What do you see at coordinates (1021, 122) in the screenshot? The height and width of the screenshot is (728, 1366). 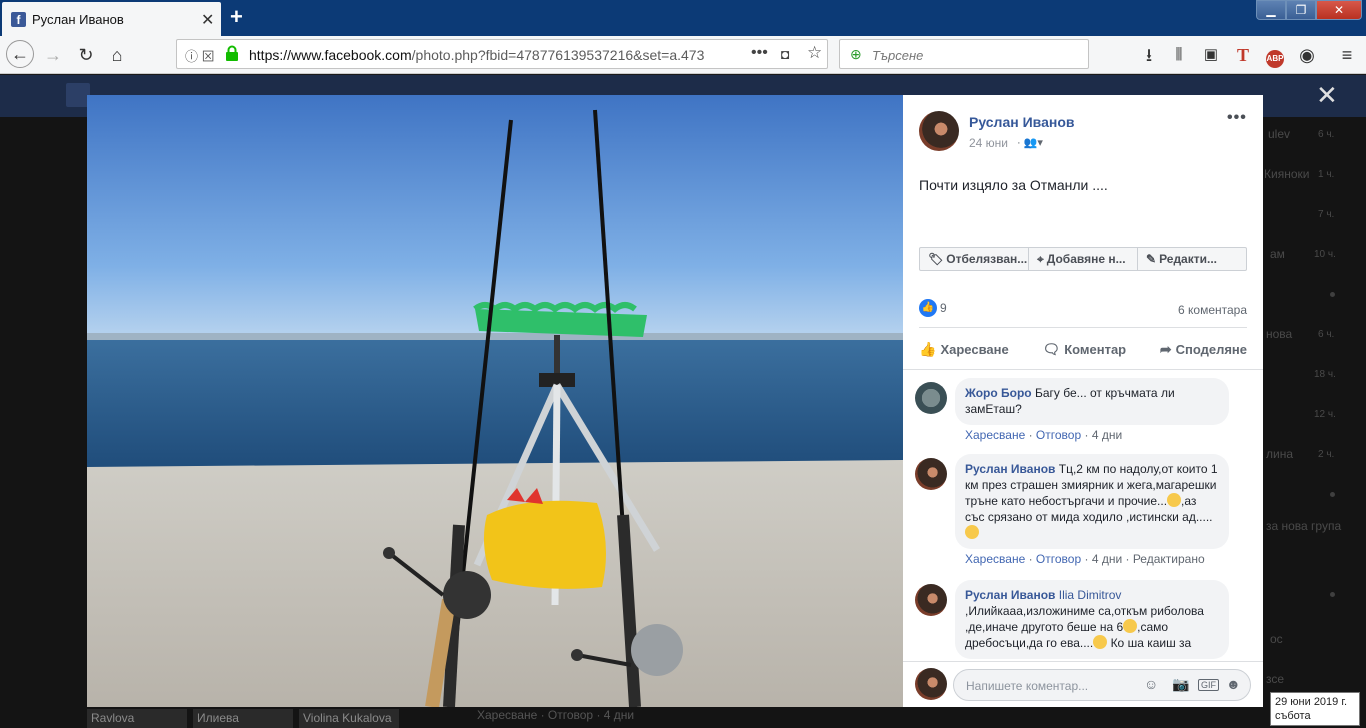 I see `post-author: Руслан Иванов` at bounding box center [1021, 122].